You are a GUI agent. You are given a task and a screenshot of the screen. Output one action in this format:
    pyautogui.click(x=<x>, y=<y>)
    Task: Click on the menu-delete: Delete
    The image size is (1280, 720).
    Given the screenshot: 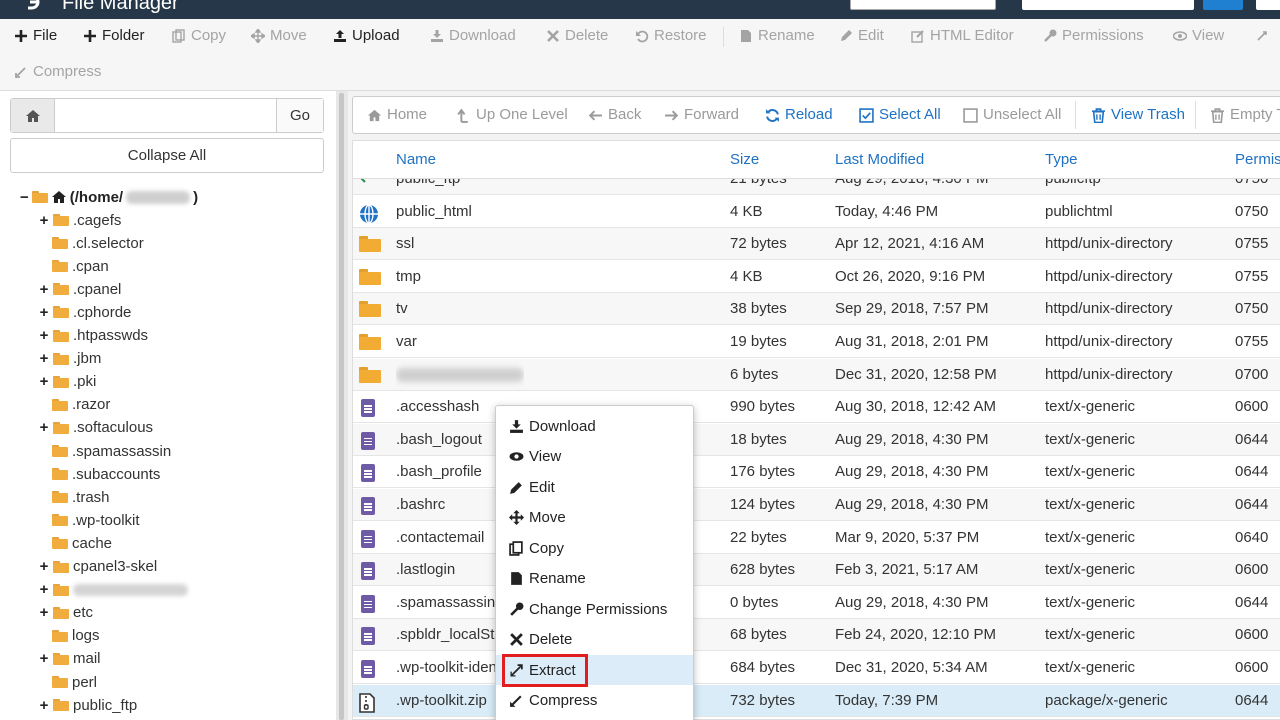 What is the action you would take?
    pyautogui.click(x=594, y=639)
    